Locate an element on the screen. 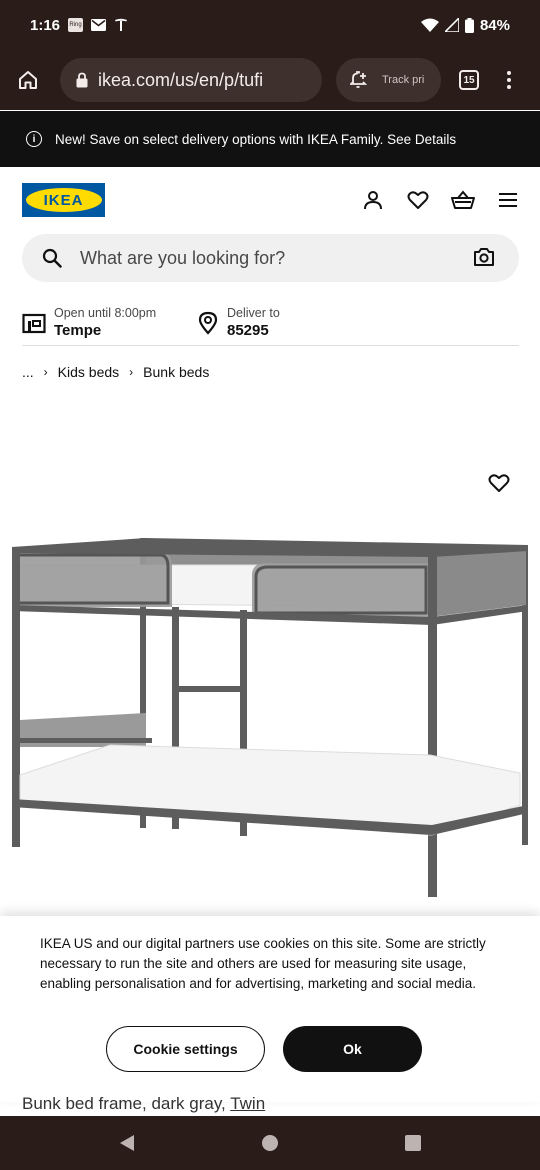 The image size is (540, 1170). basket-icon is located at coordinates (463, 199).